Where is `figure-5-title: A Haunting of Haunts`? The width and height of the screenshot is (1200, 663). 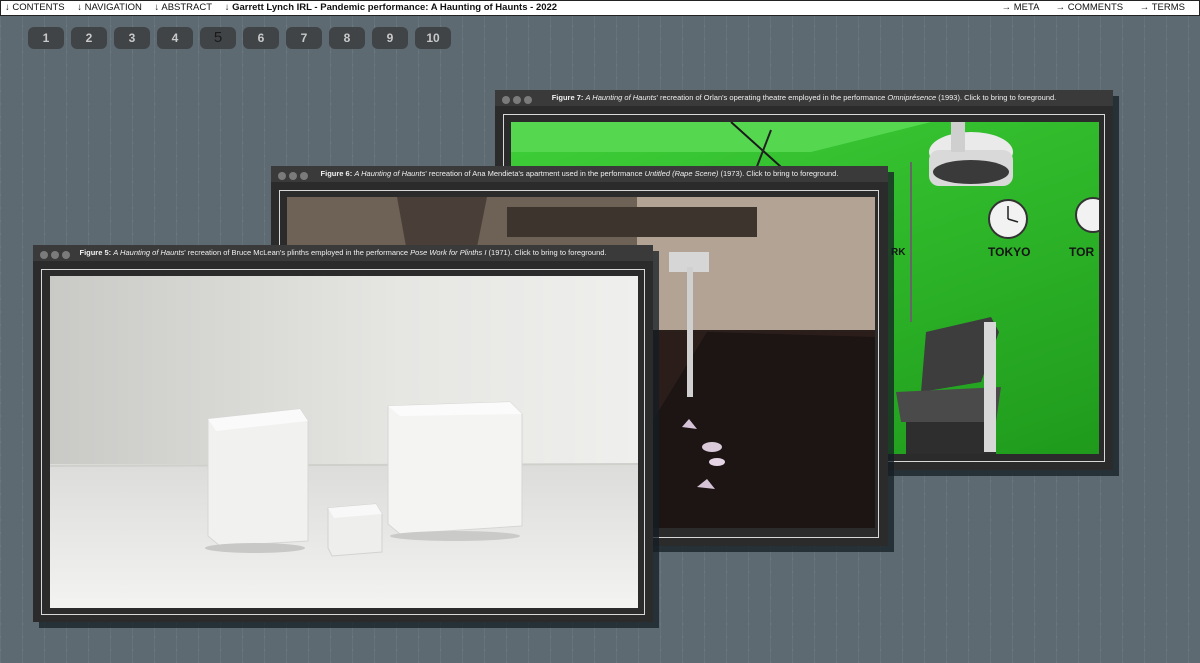
figure-5-title: A Haunting of Haunts is located at coordinates (149, 252).